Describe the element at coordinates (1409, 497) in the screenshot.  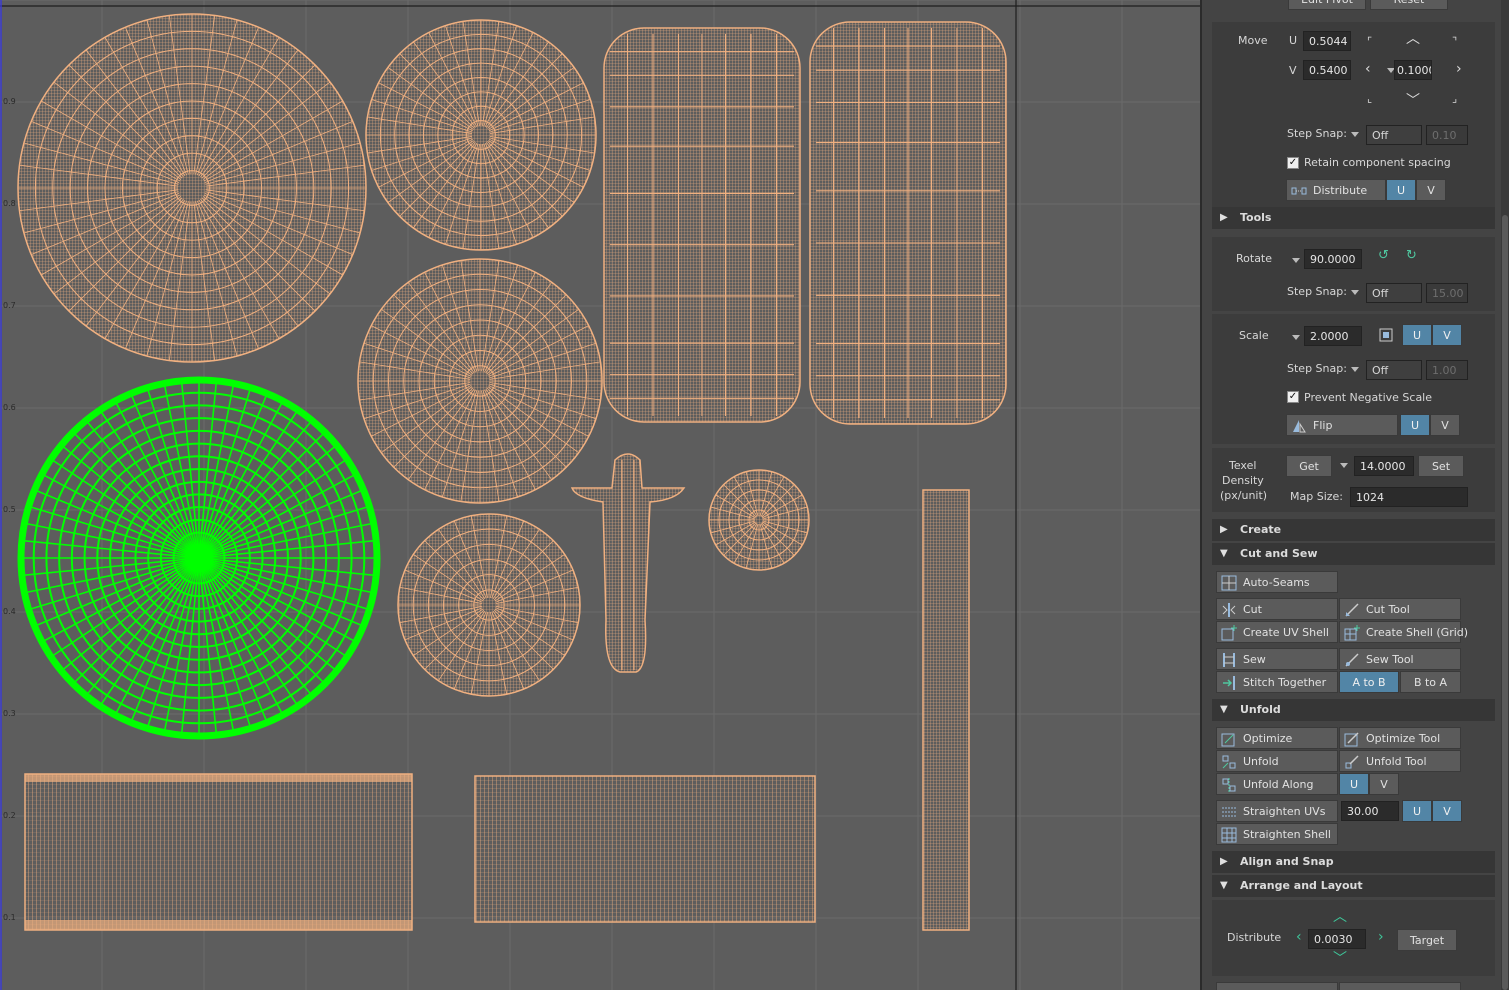
I see `map-size-field: 1024` at that location.